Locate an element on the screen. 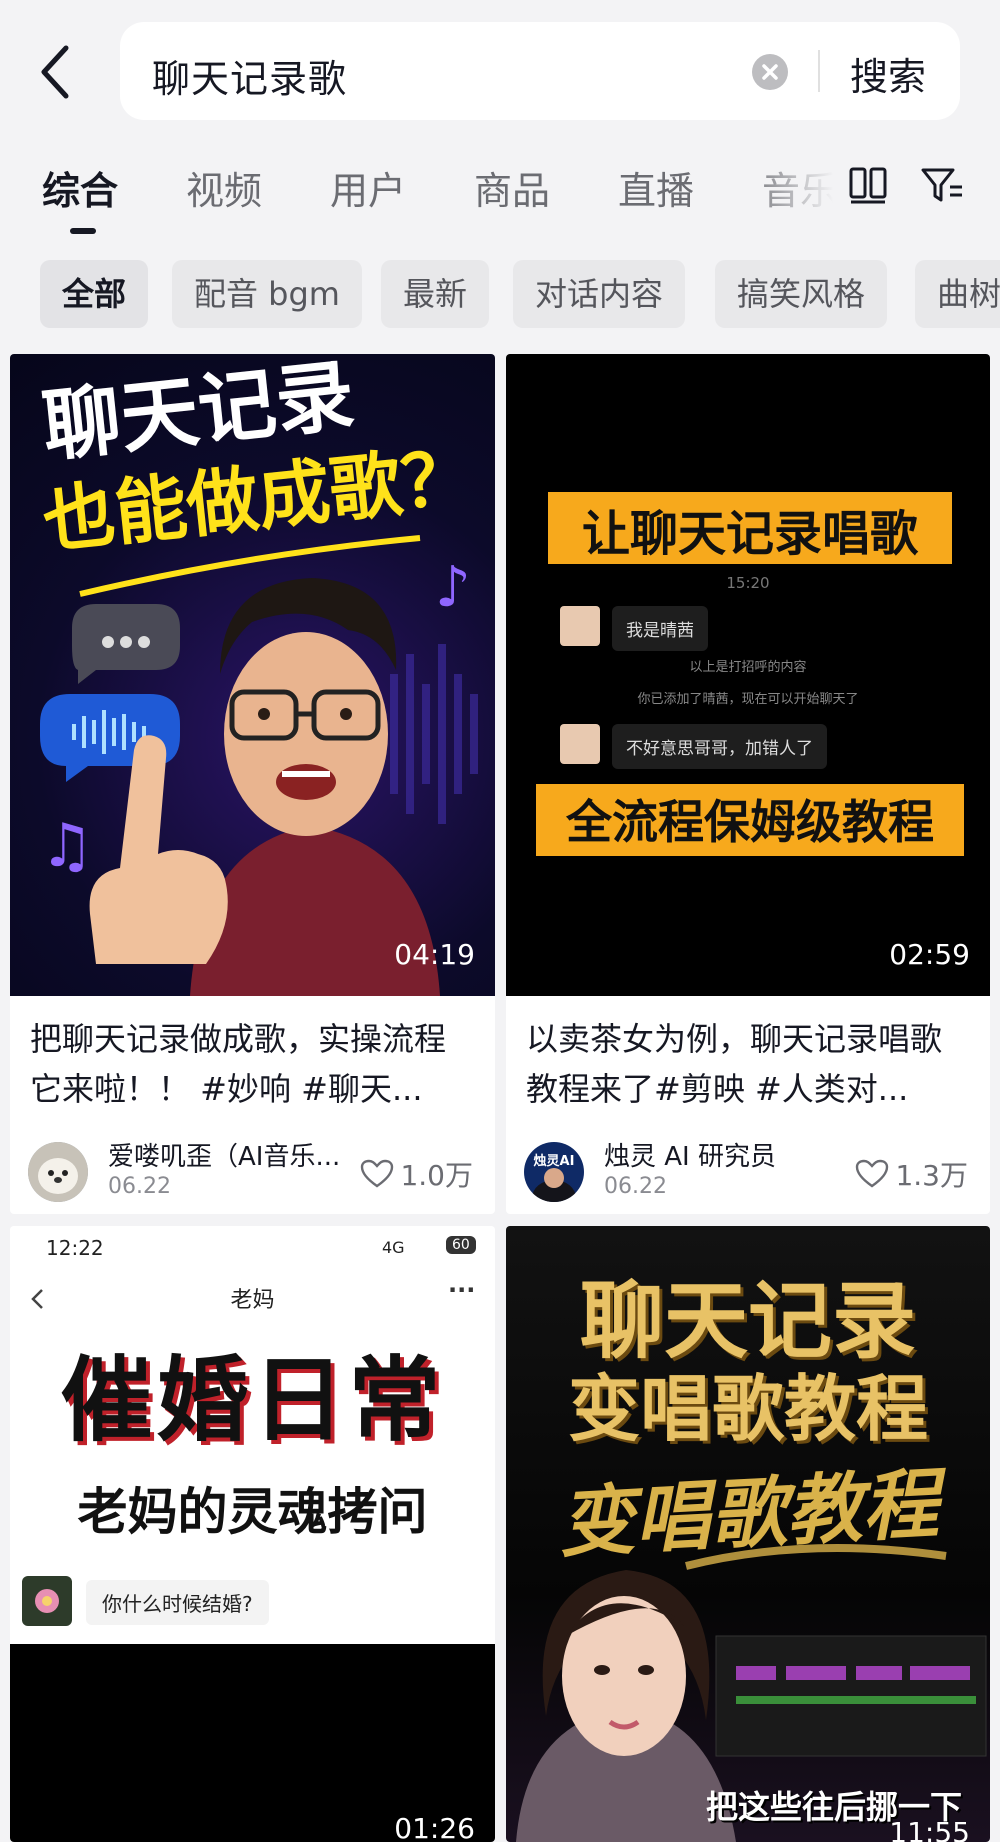  search-bar: 聊天记录歌 搜索 is located at coordinates (540, 71).